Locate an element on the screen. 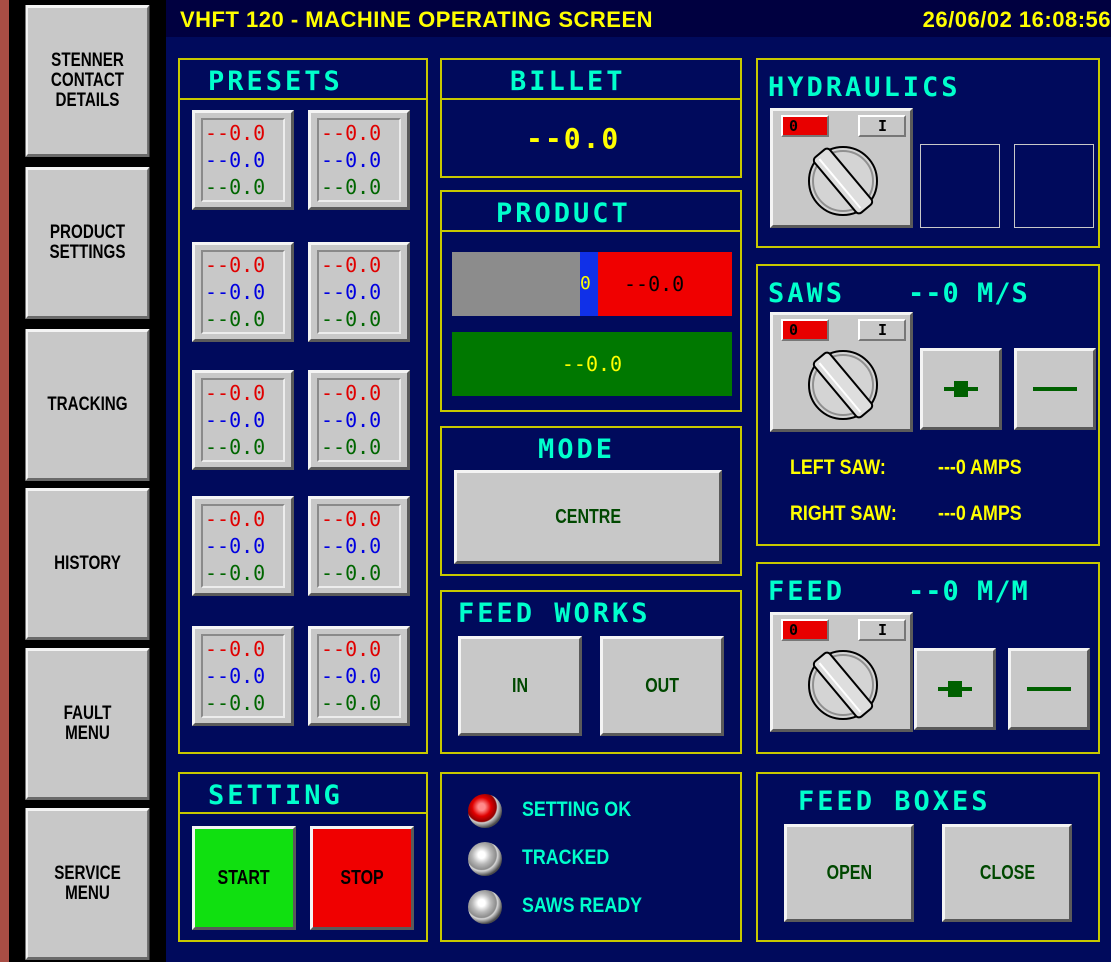 The height and width of the screenshot is (962, 1111). sidebar-item-fault-menu: FAULT MENU is located at coordinates (87, 724).